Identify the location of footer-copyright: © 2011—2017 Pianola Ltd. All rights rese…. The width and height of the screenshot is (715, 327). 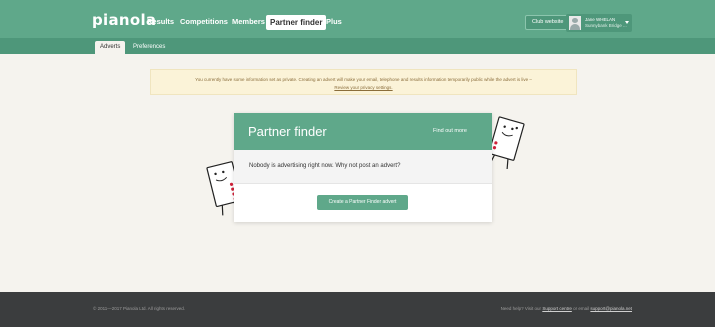
(139, 308).